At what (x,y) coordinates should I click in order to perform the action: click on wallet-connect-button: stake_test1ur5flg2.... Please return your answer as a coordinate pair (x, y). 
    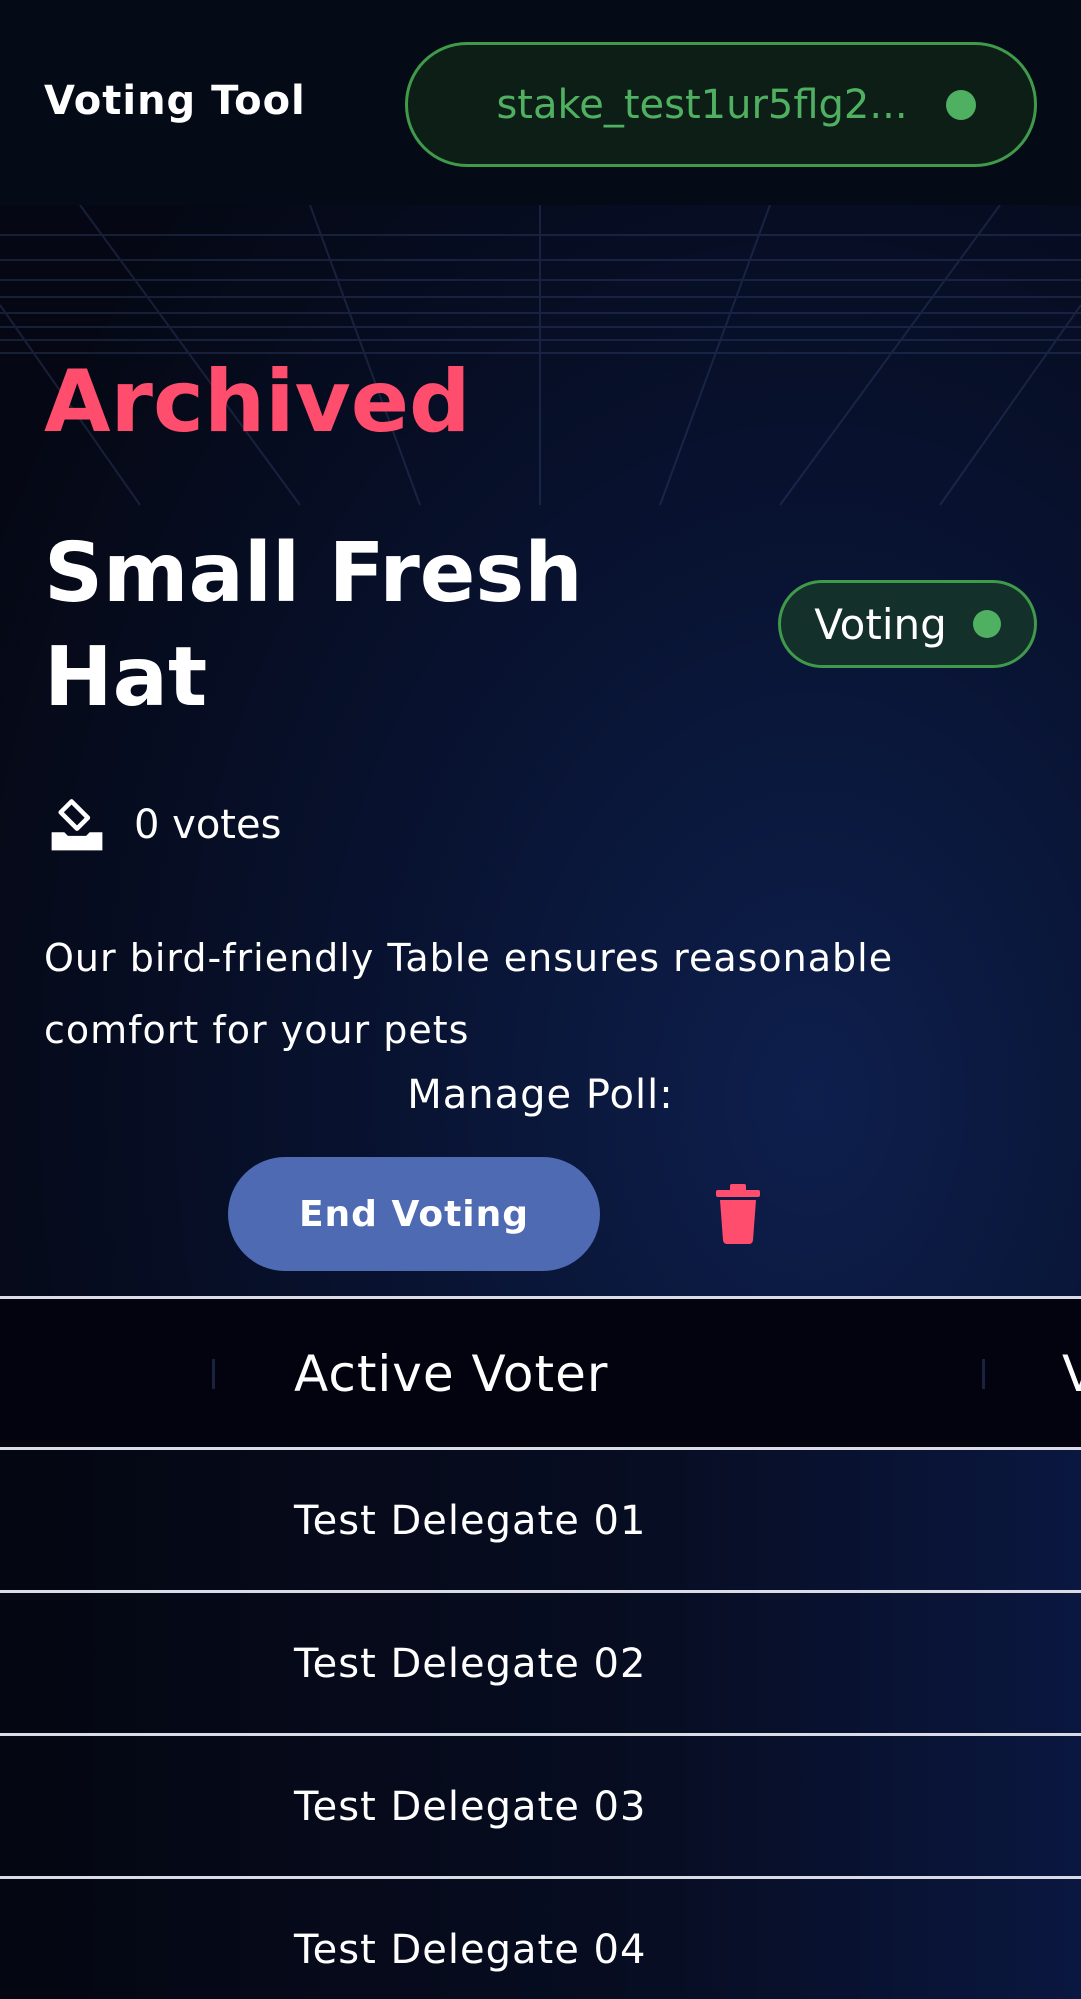
    Looking at the image, I should click on (721, 104).